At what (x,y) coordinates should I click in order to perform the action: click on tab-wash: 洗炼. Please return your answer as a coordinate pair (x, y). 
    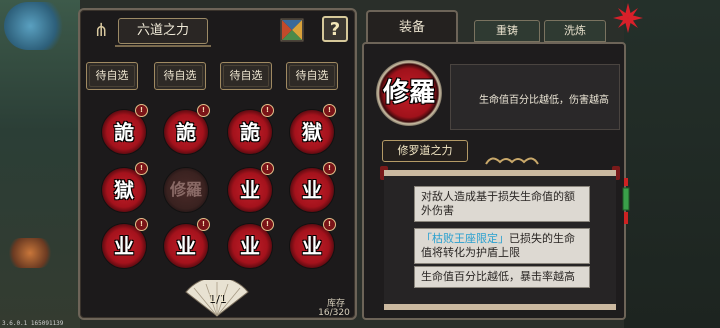
    Looking at the image, I should click on (575, 31).